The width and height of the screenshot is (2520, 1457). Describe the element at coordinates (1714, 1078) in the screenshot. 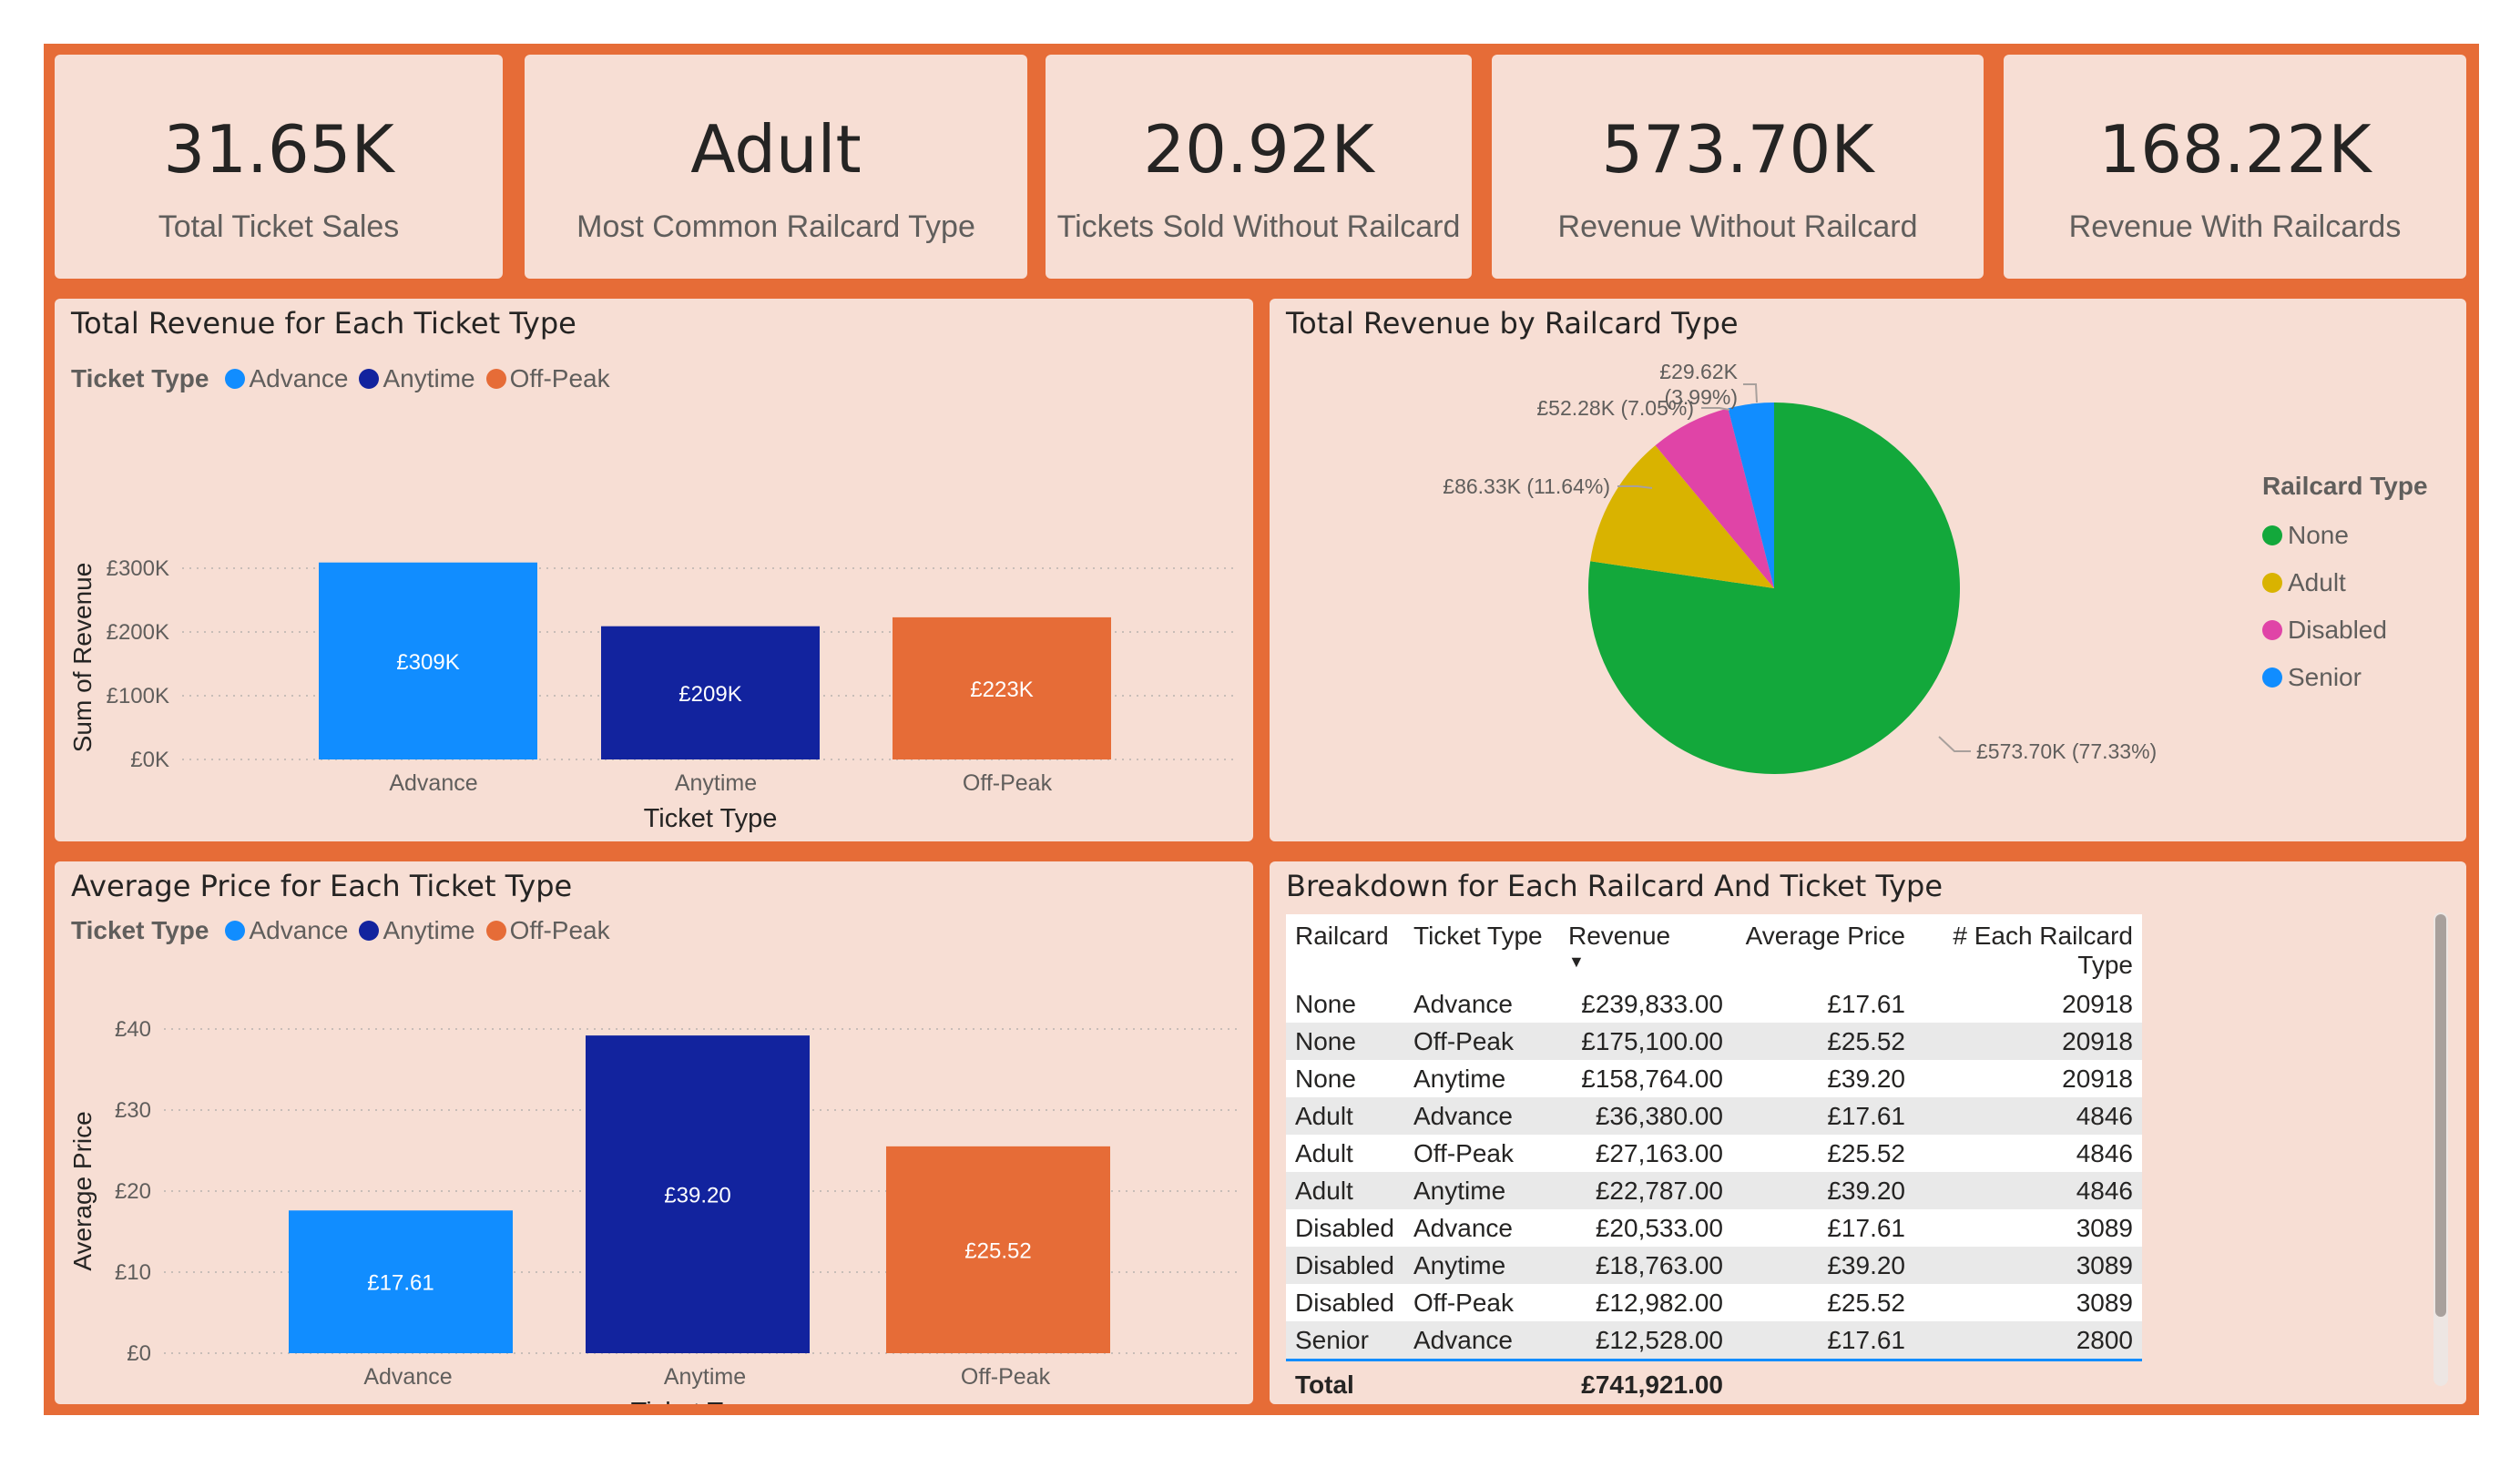

I see `table-row: None Anytime £158,764.00 £39.20 20918` at that location.